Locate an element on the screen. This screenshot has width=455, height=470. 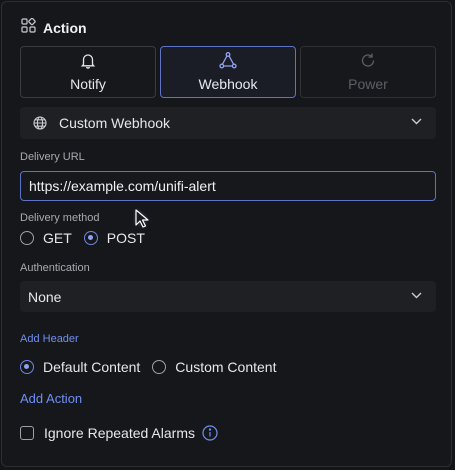
ignore-repeated-row: Ignore Repeated Alarms is located at coordinates (119, 433).